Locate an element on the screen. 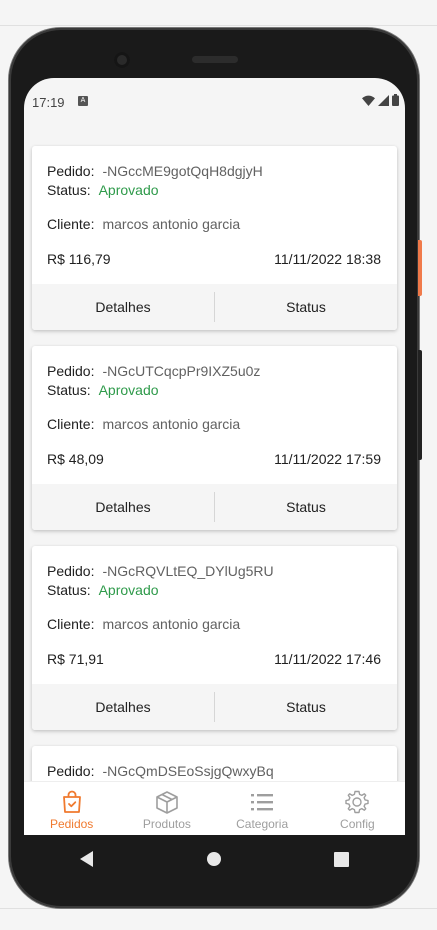 The width and height of the screenshot is (437, 930). gear-icon is located at coordinates (357, 802).